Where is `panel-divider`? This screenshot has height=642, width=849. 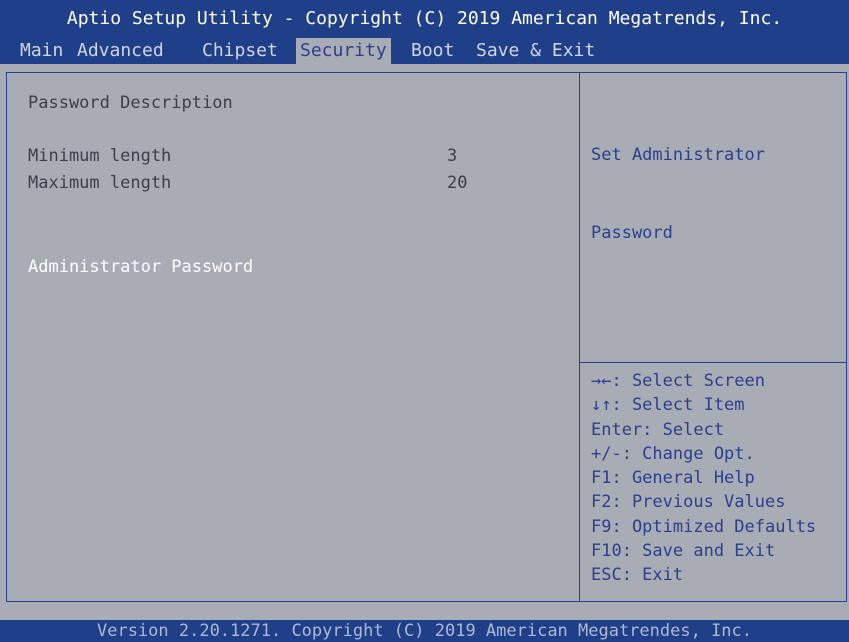 panel-divider is located at coordinates (579, 337).